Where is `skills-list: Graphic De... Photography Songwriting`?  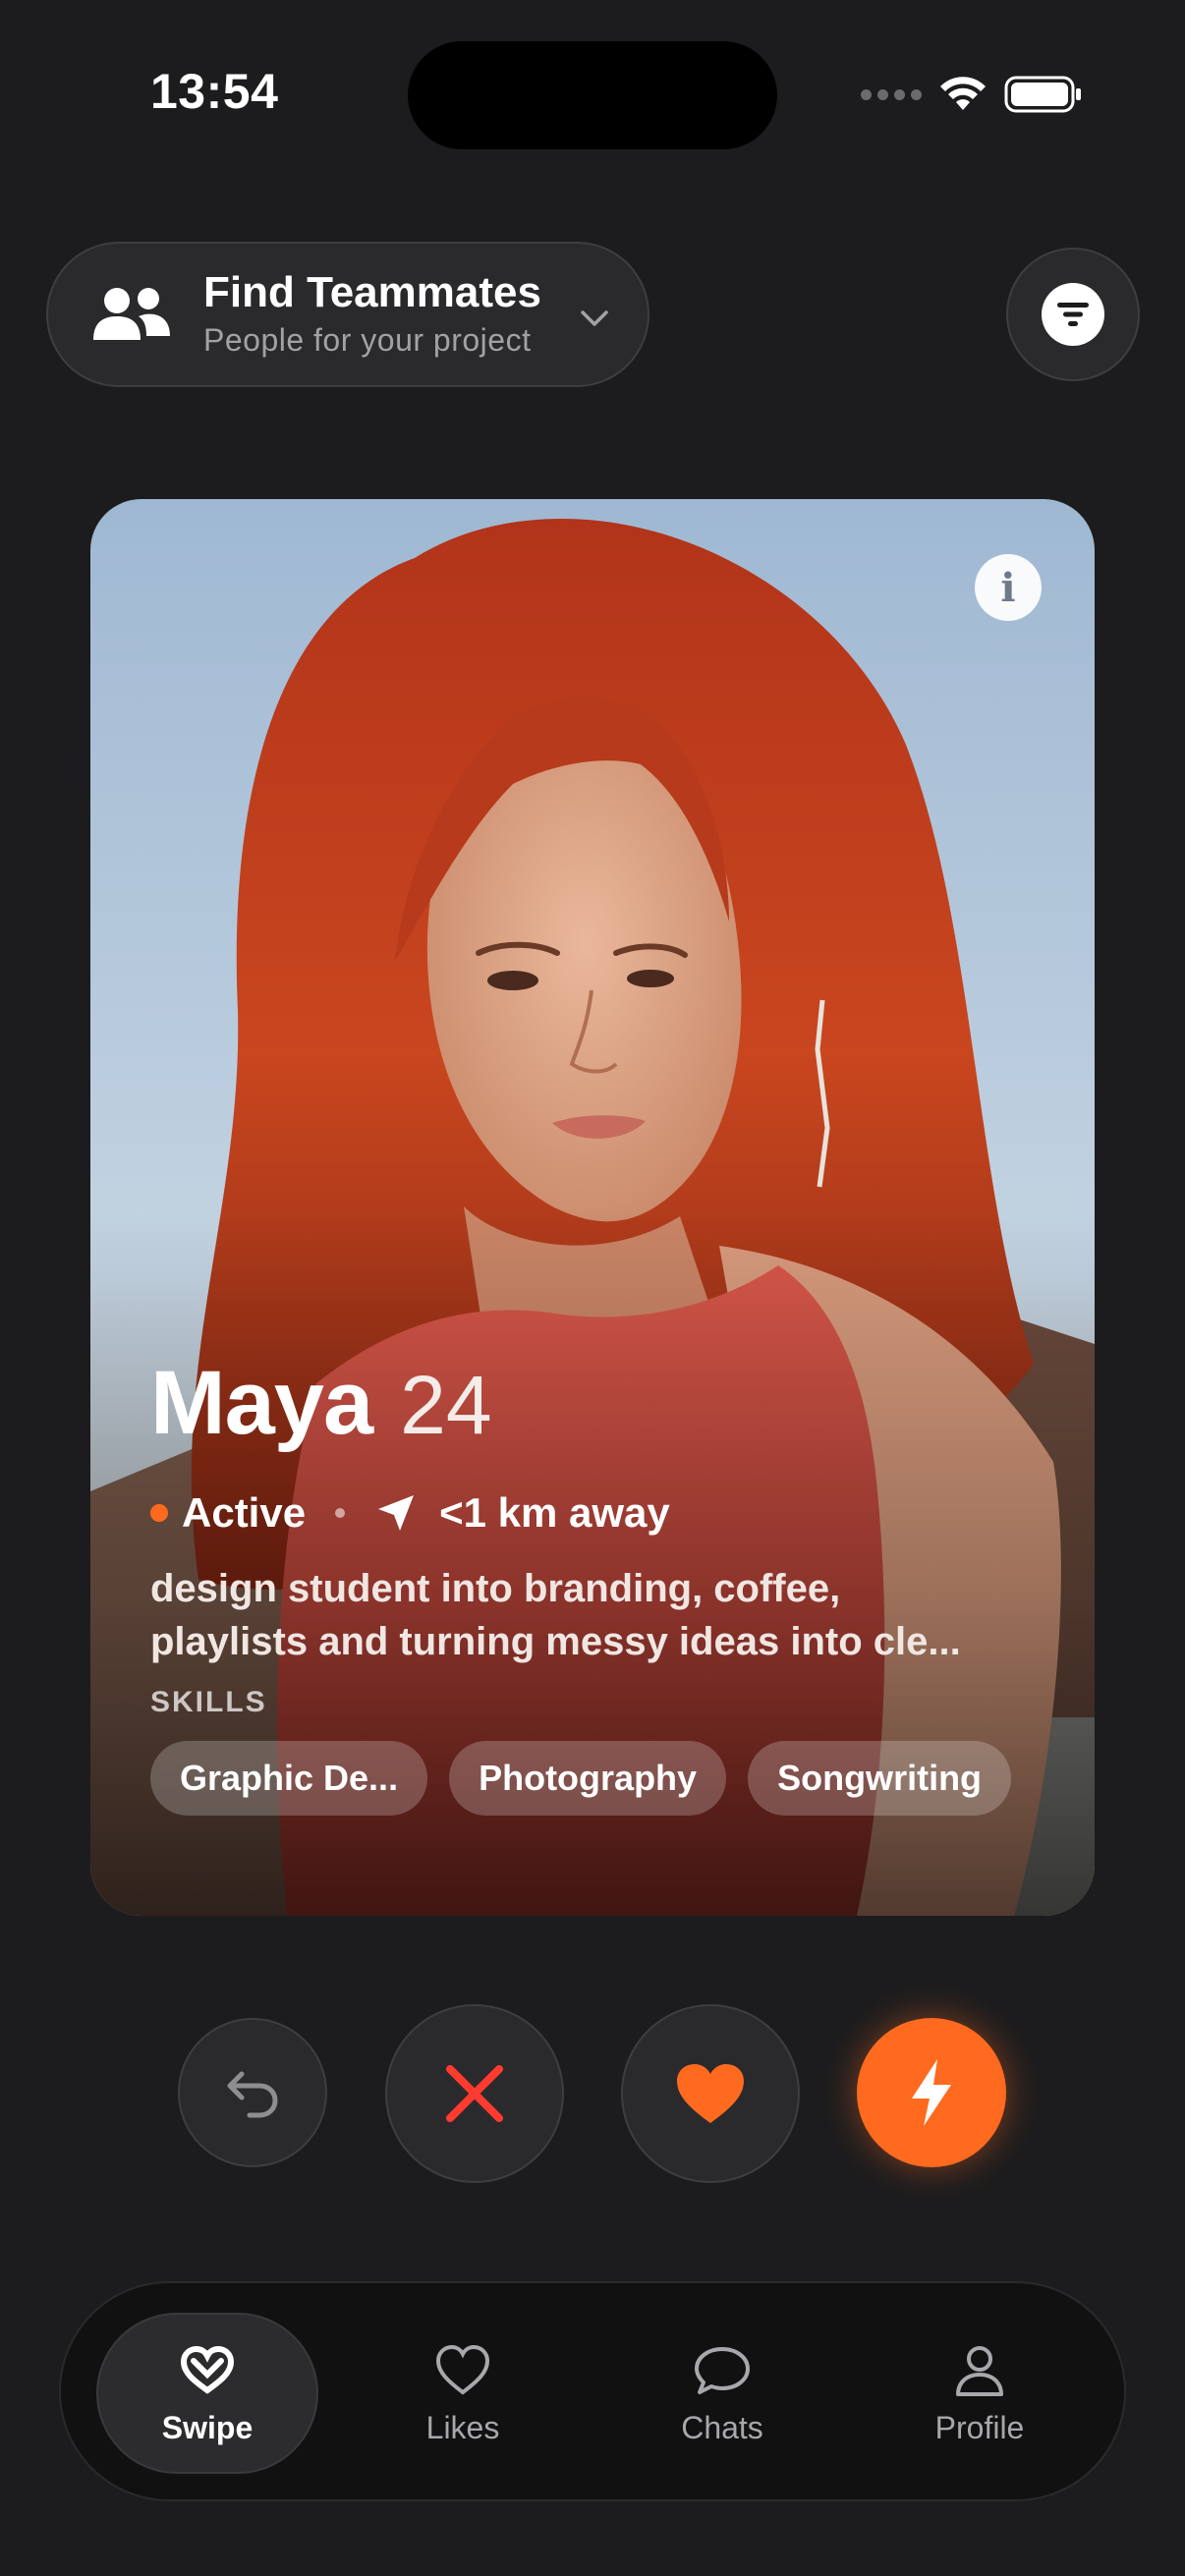 skills-list: Graphic De... Photography Songwriting is located at coordinates (598, 1778).